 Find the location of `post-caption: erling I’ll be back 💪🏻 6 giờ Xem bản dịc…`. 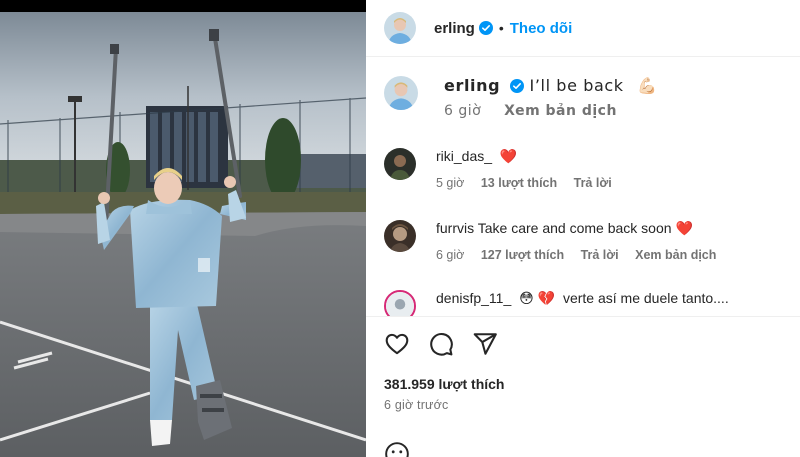

post-caption: erling I’ll be back 💪🏻 6 giờ Xem bản dịc… is located at coordinates (584, 97).